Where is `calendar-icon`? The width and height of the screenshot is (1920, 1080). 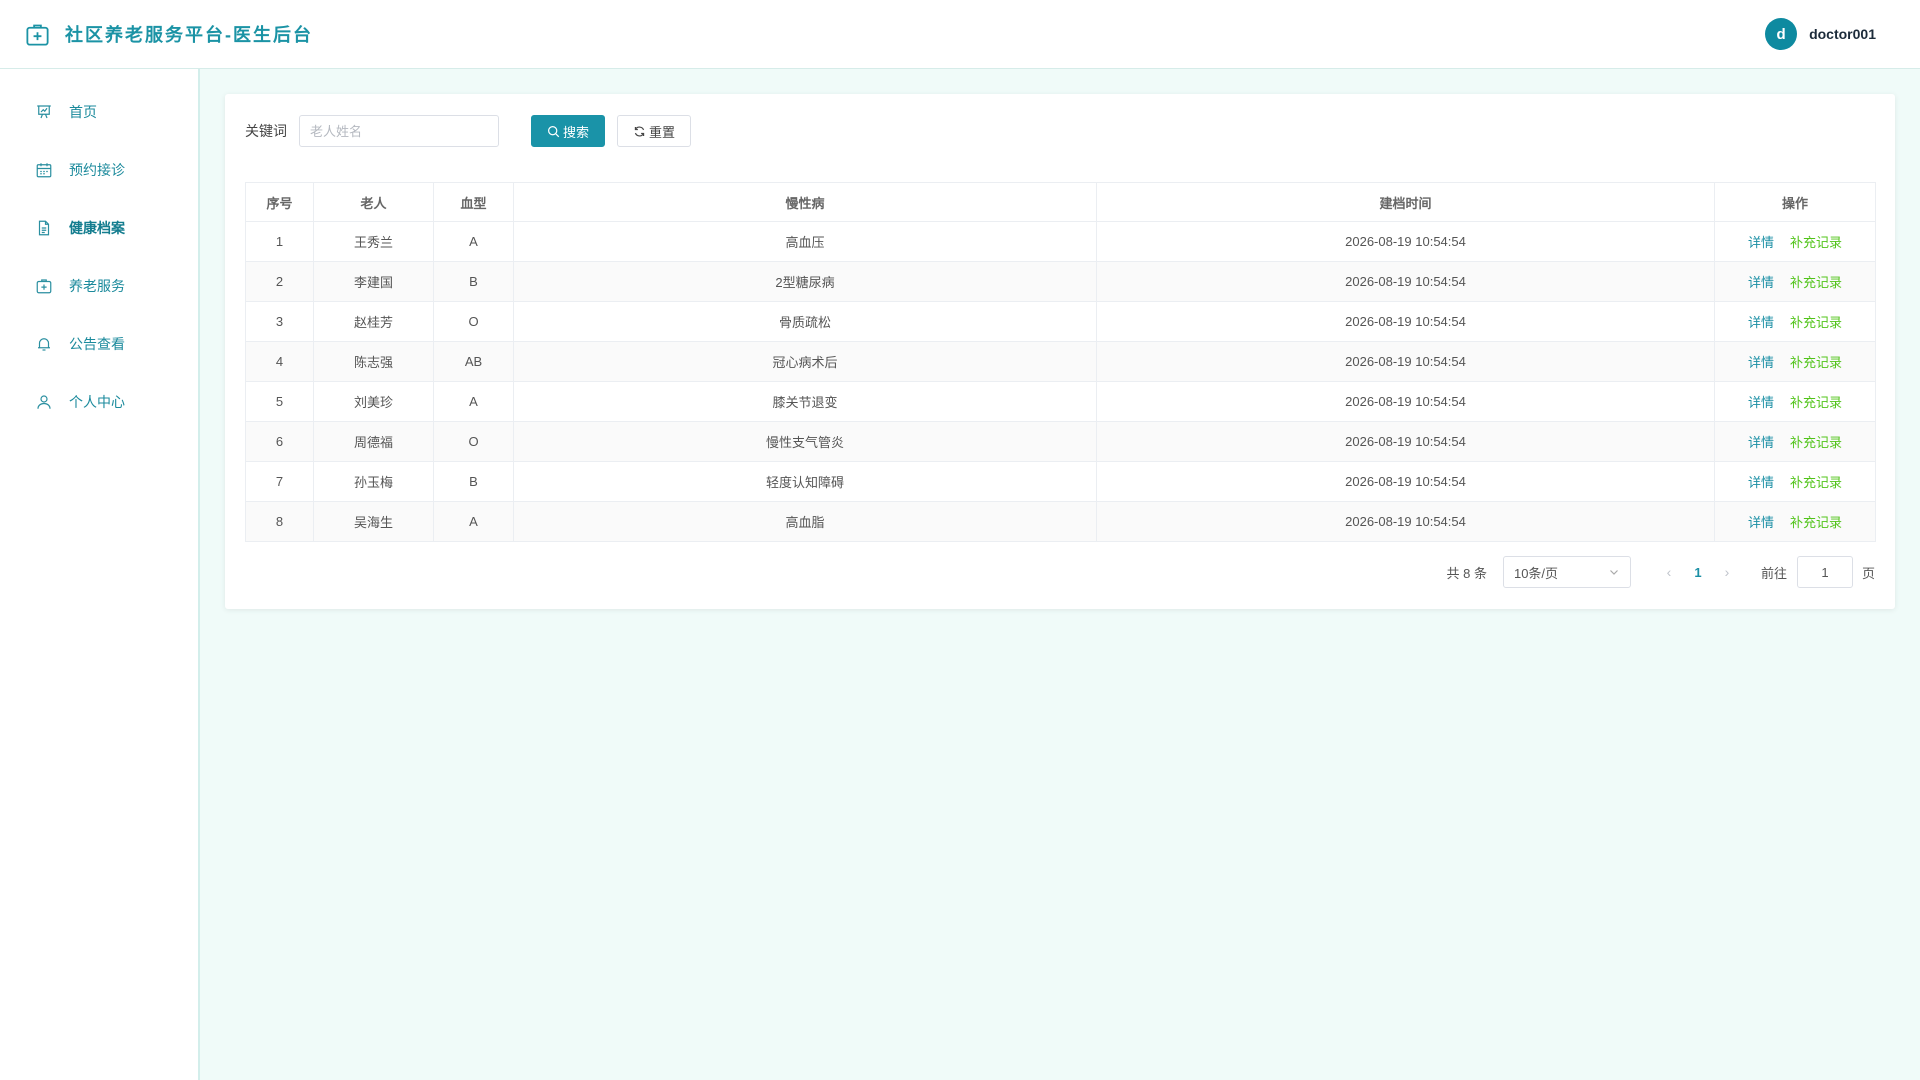 calendar-icon is located at coordinates (44, 170).